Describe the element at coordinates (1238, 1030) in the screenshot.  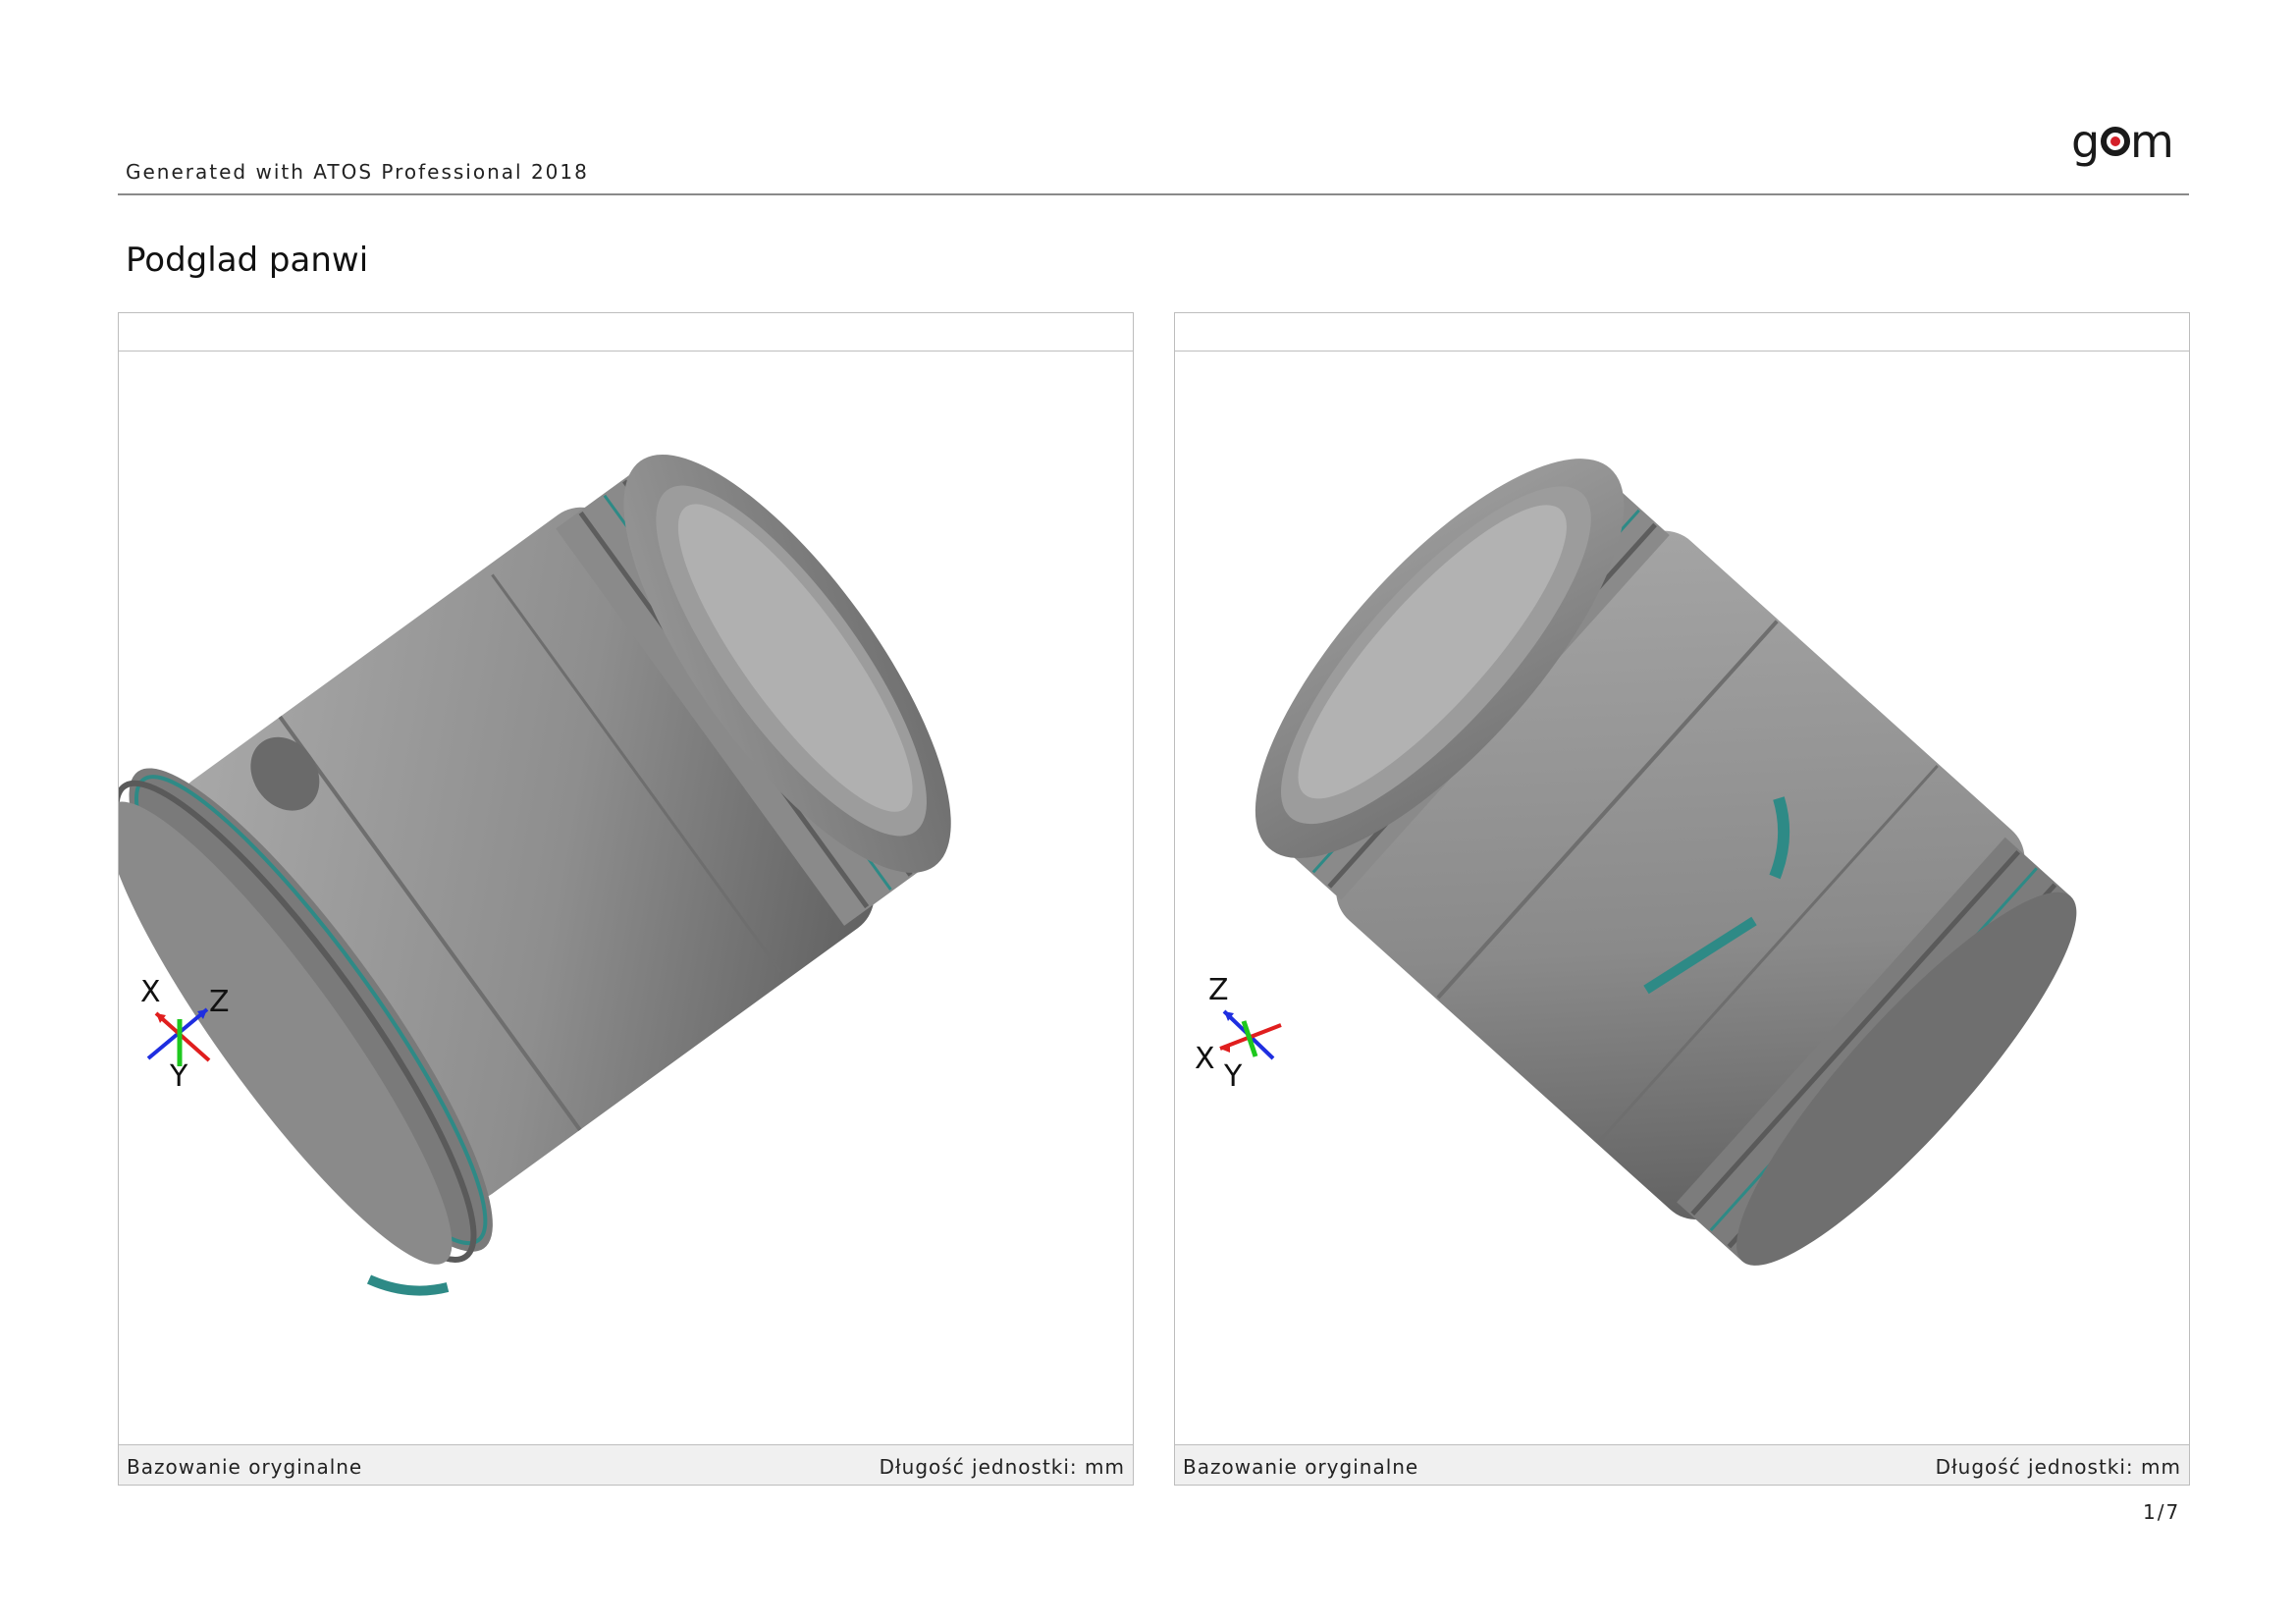
I see `axis-triad-right: Z X Y` at that location.